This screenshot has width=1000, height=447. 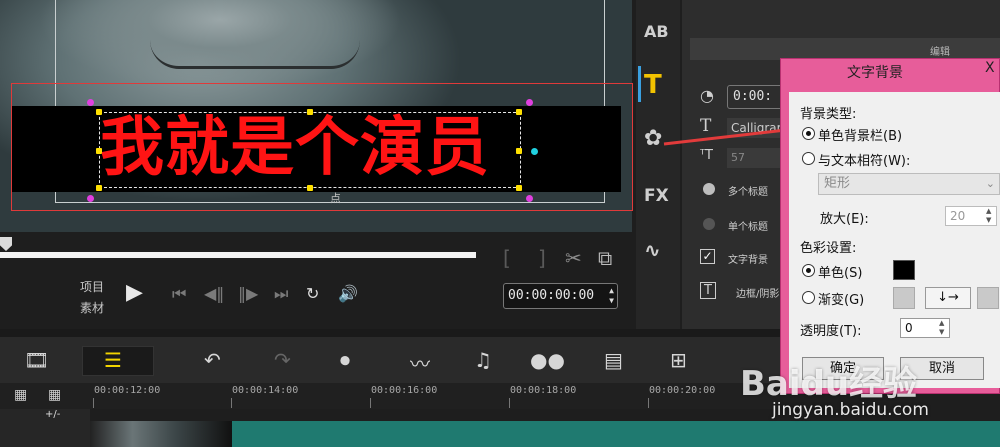 I want to click on opacity-label: 透明度(T):, so click(x=831, y=331).